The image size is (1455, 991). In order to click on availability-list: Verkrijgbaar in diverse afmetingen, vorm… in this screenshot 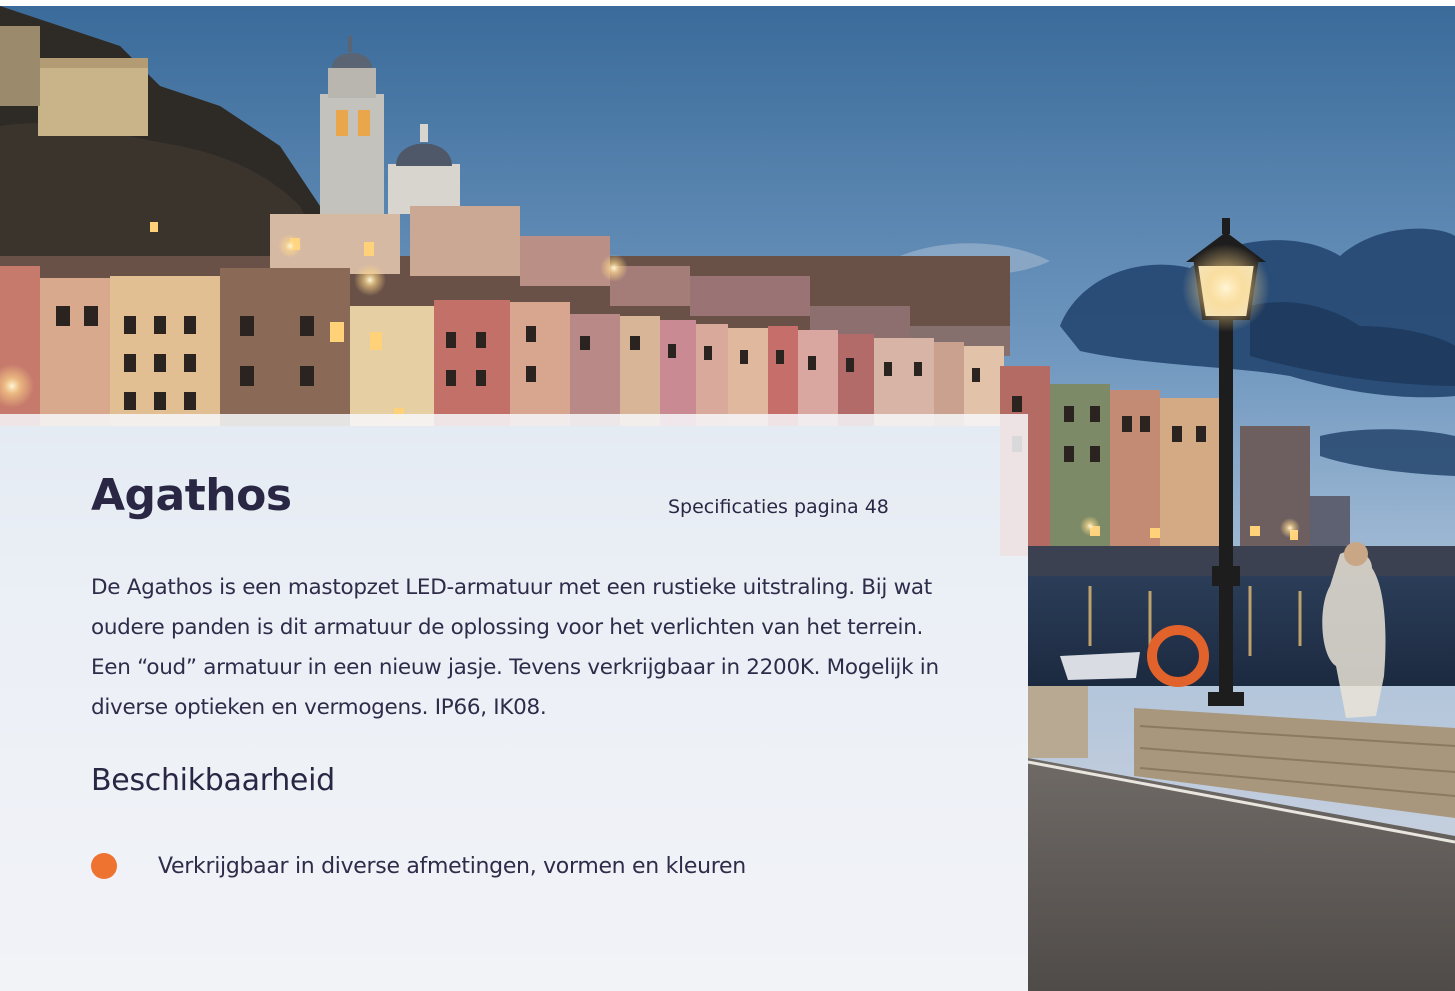, I will do `click(418, 866)`.